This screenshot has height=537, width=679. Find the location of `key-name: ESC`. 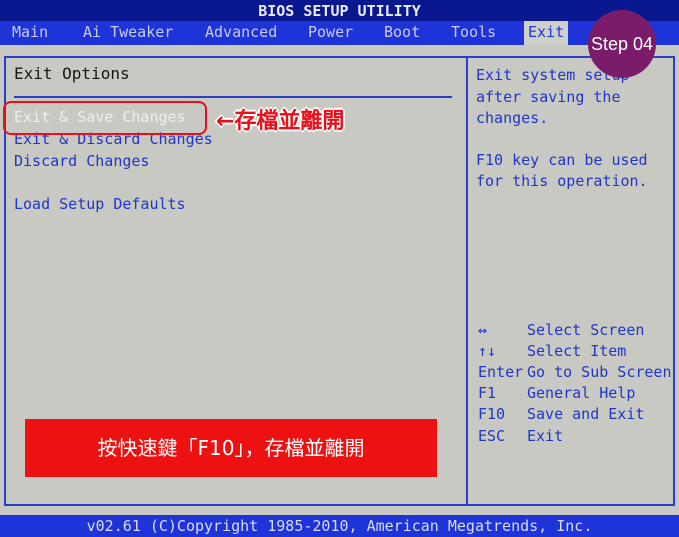

key-name: ESC is located at coordinates (492, 436).